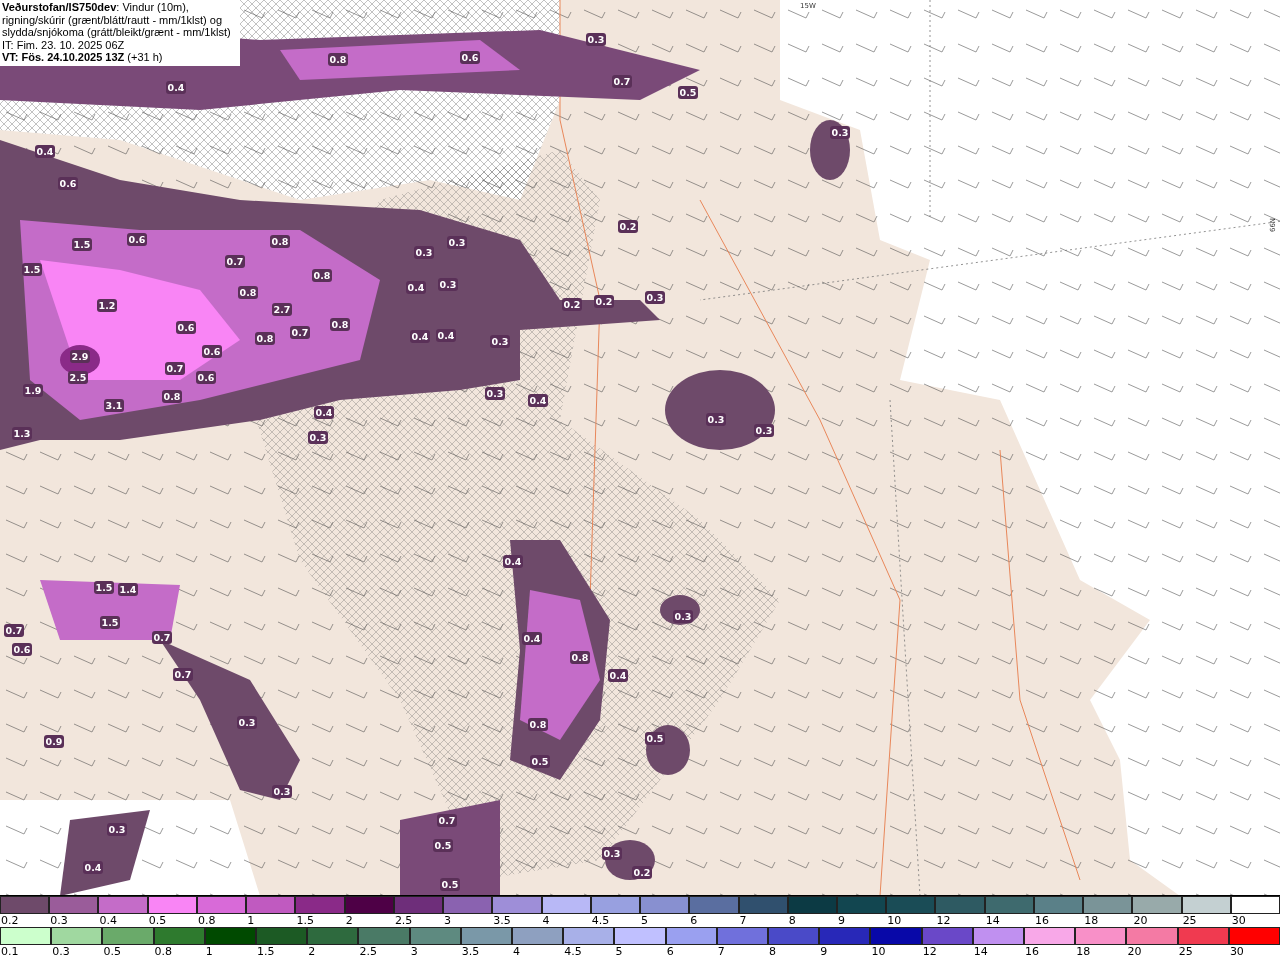 This screenshot has height=958, width=1280. What do you see at coordinates (282, 309) in the screenshot?
I see `precip-value-label: 2.7` at bounding box center [282, 309].